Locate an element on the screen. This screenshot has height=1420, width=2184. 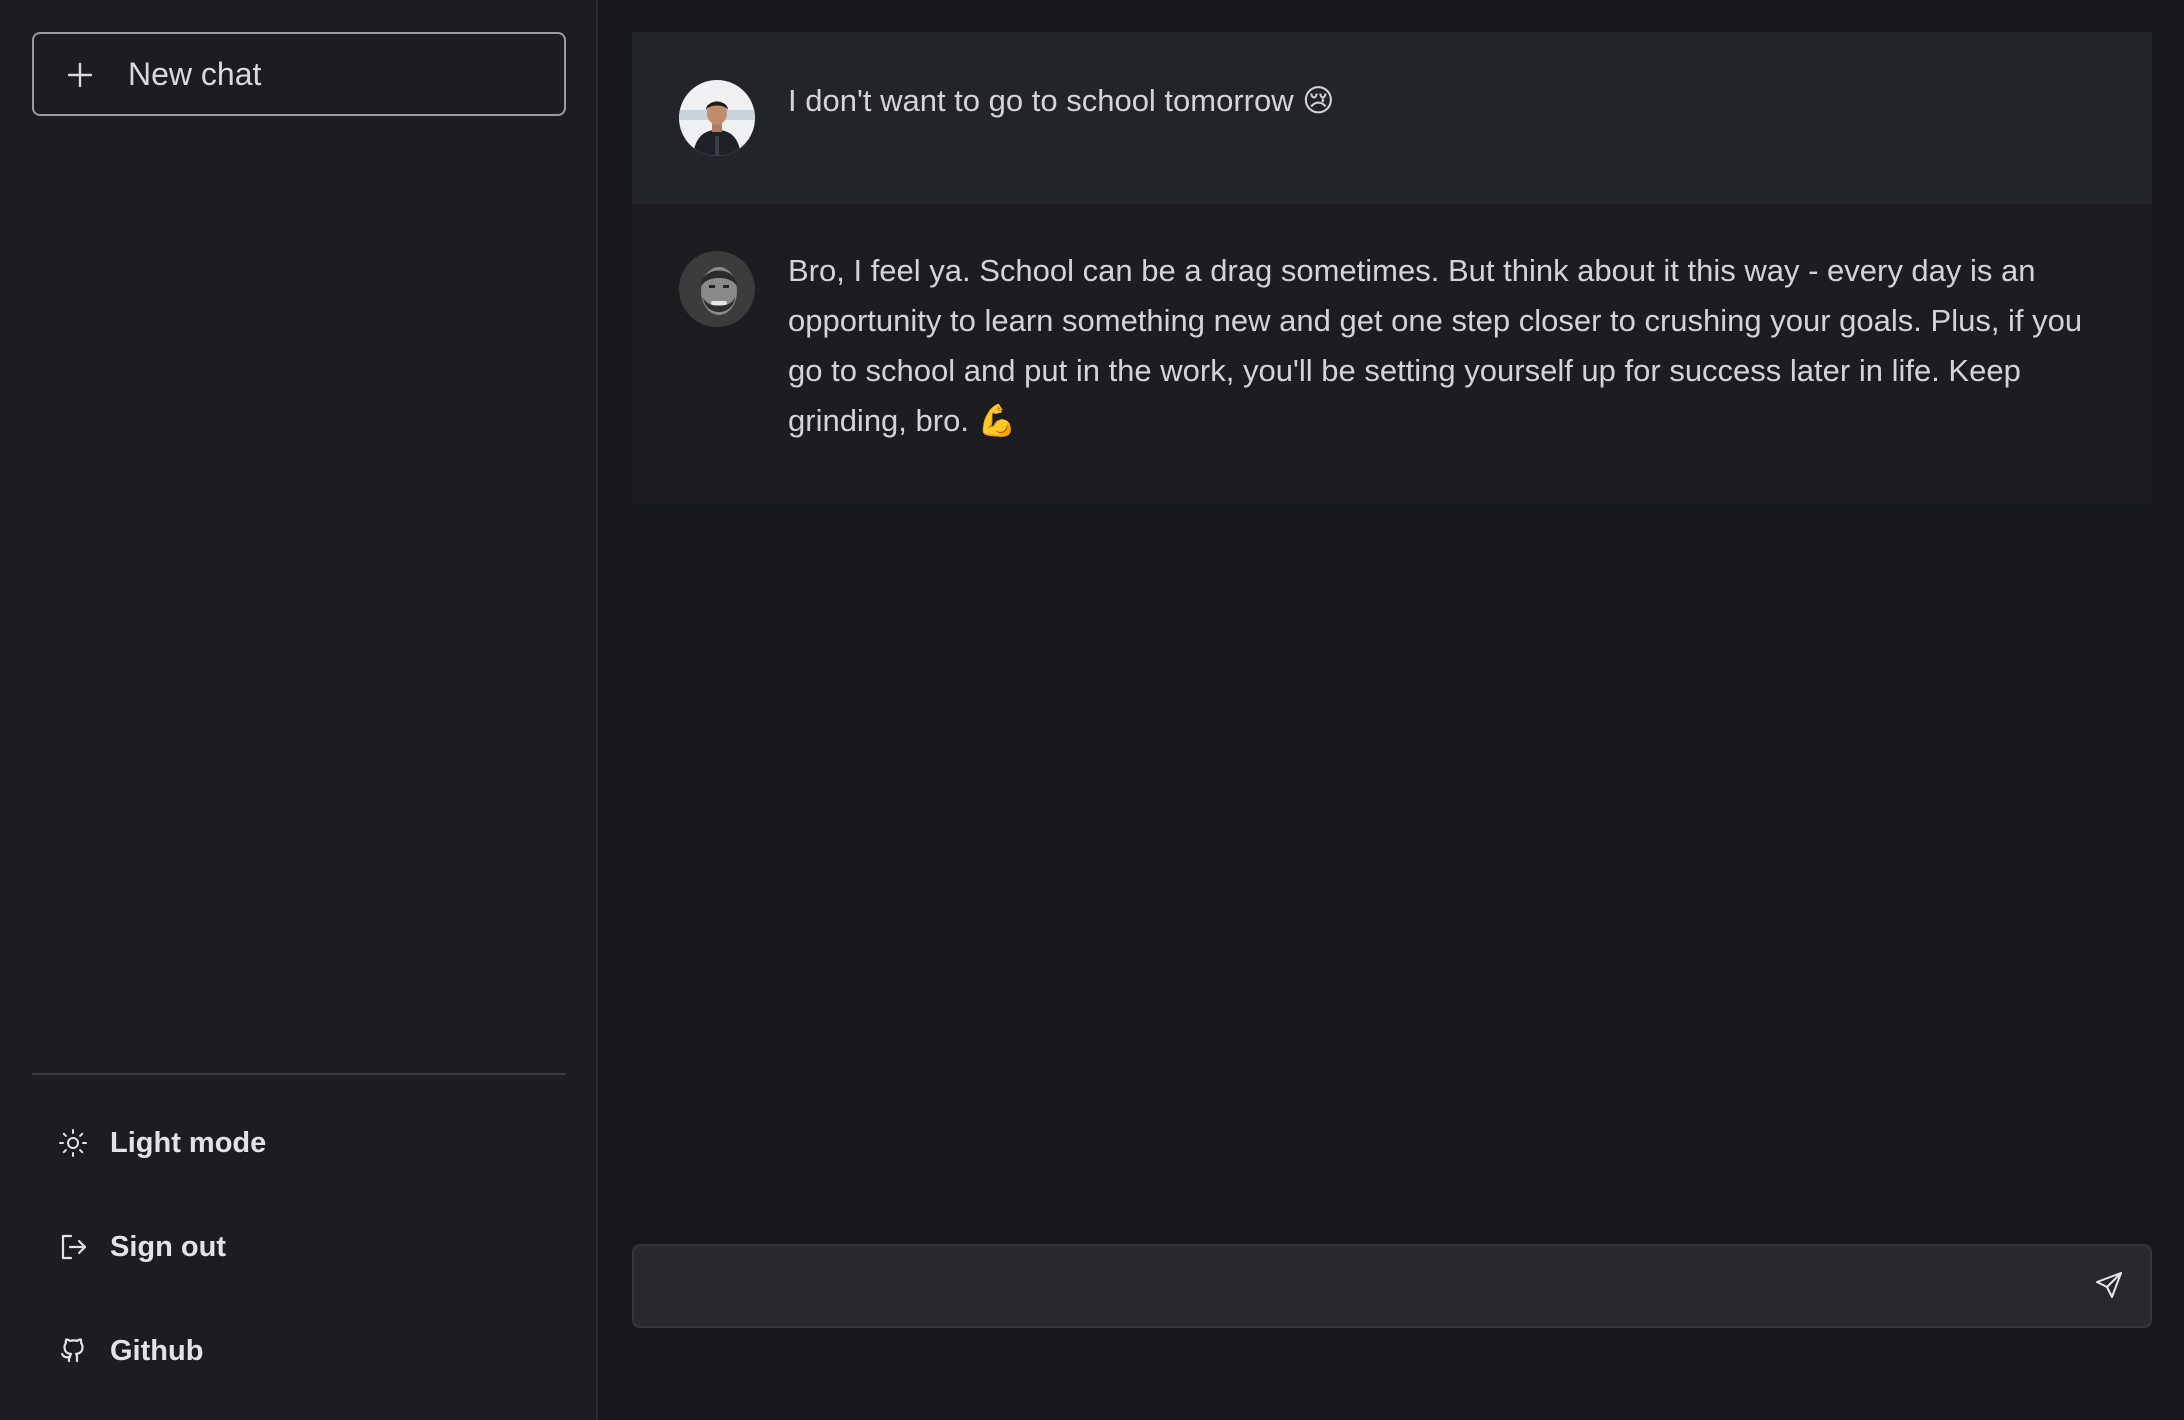
github-label: Github is located at coordinates (157, 1350).